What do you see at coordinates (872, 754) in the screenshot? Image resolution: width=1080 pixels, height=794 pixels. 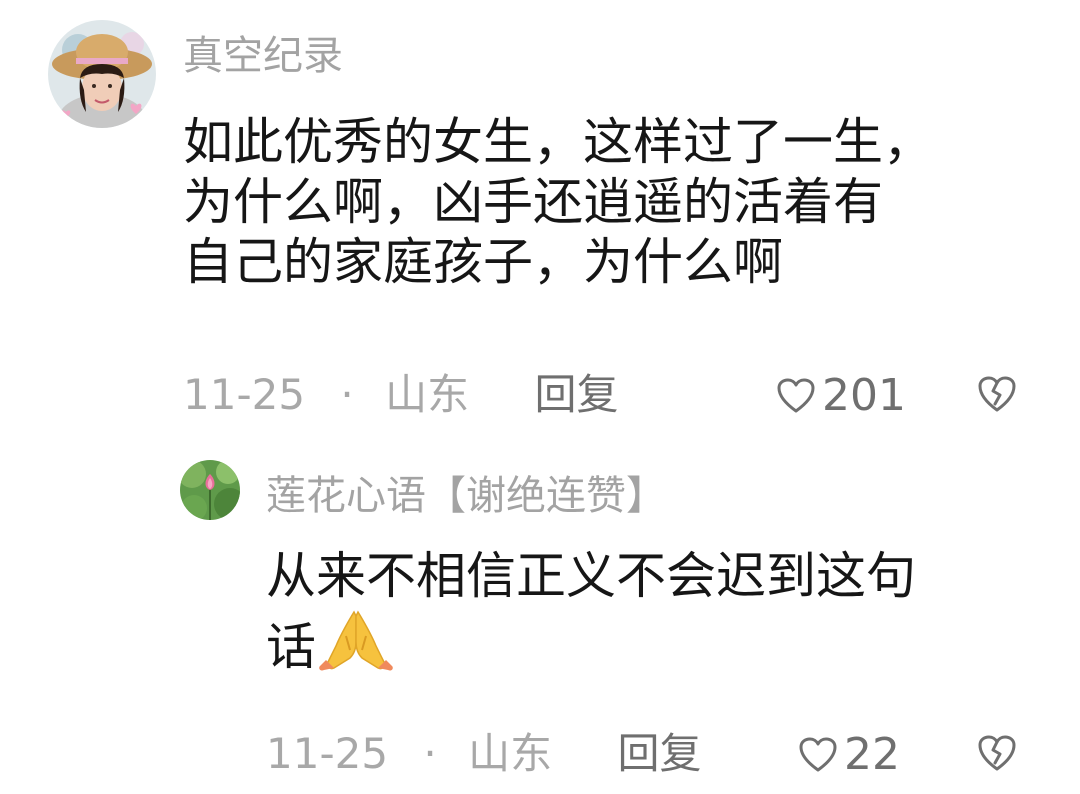 I see `like-count: 22` at bounding box center [872, 754].